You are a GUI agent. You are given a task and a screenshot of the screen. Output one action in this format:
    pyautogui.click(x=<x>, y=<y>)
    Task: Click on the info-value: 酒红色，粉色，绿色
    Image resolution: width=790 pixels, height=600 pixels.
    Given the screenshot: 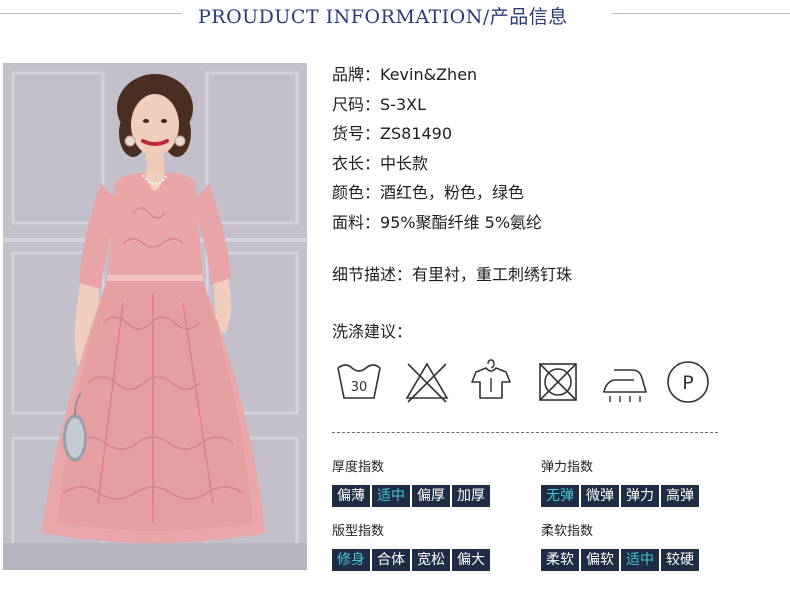 What is the action you would take?
    pyautogui.click(x=452, y=192)
    